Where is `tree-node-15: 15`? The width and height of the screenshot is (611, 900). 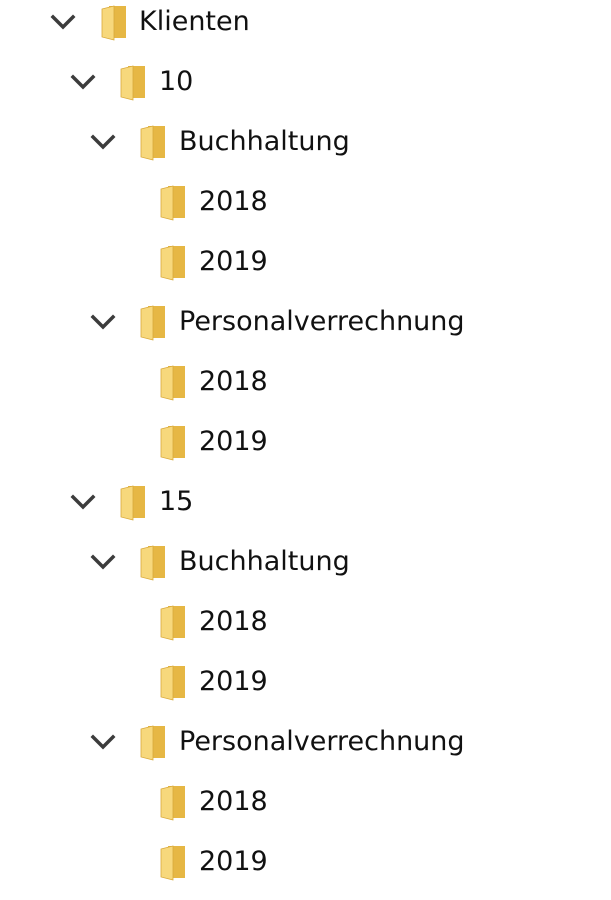 tree-node-15: 15 is located at coordinates (305, 510).